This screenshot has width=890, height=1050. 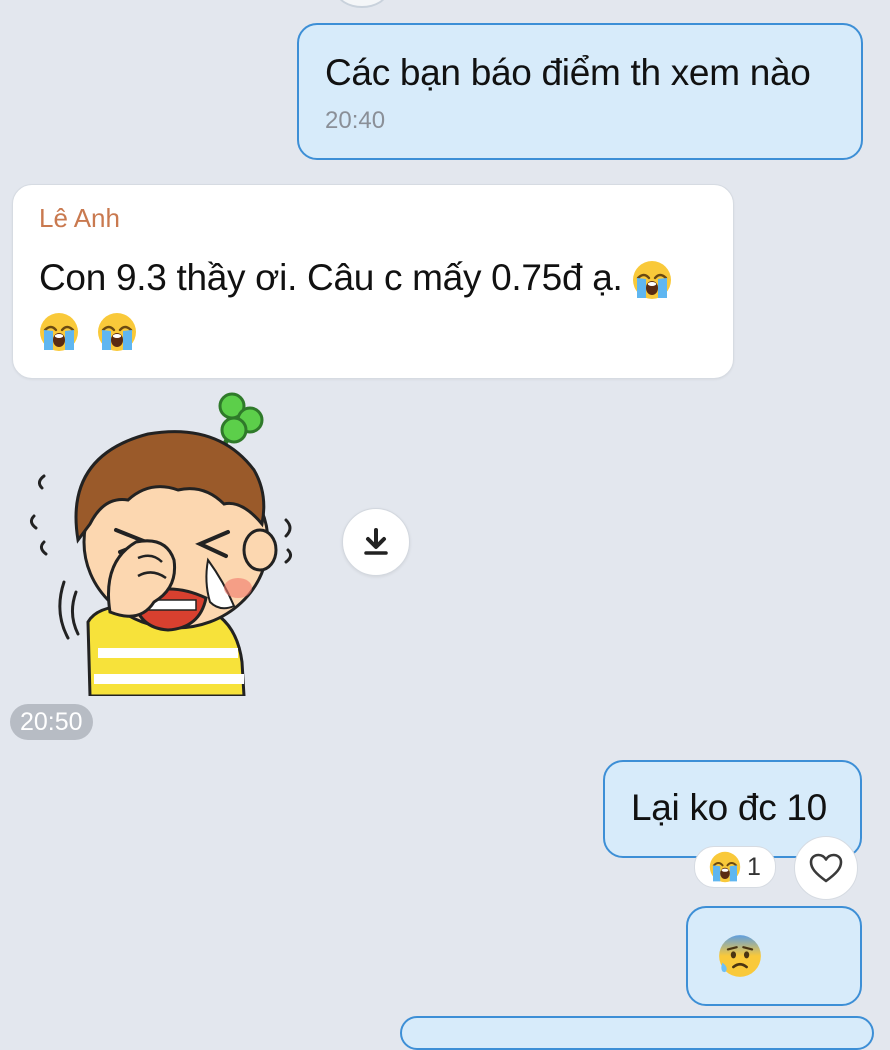 What do you see at coordinates (168, 544) in the screenshot?
I see `crying-boy-sticker` at bounding box center [168, 544].